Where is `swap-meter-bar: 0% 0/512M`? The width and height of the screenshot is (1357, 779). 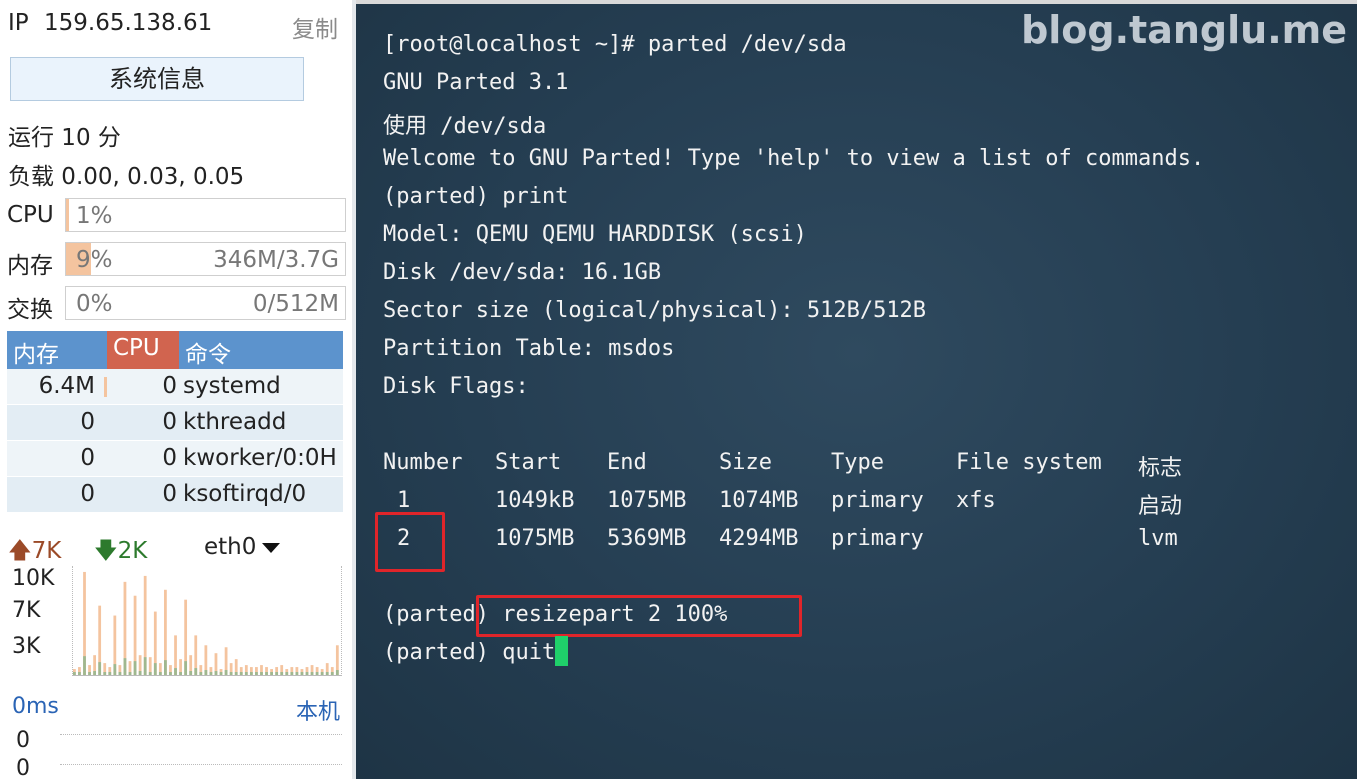
swap-meter-bar: 0% 0/512M is located at coordinates (205, 303).